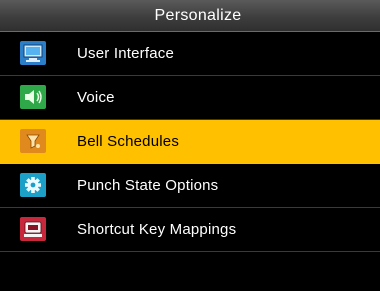  Describe the element at coordinates (126, 53) in the screenshot. I see `menu-item-label: User Interface` at that location.